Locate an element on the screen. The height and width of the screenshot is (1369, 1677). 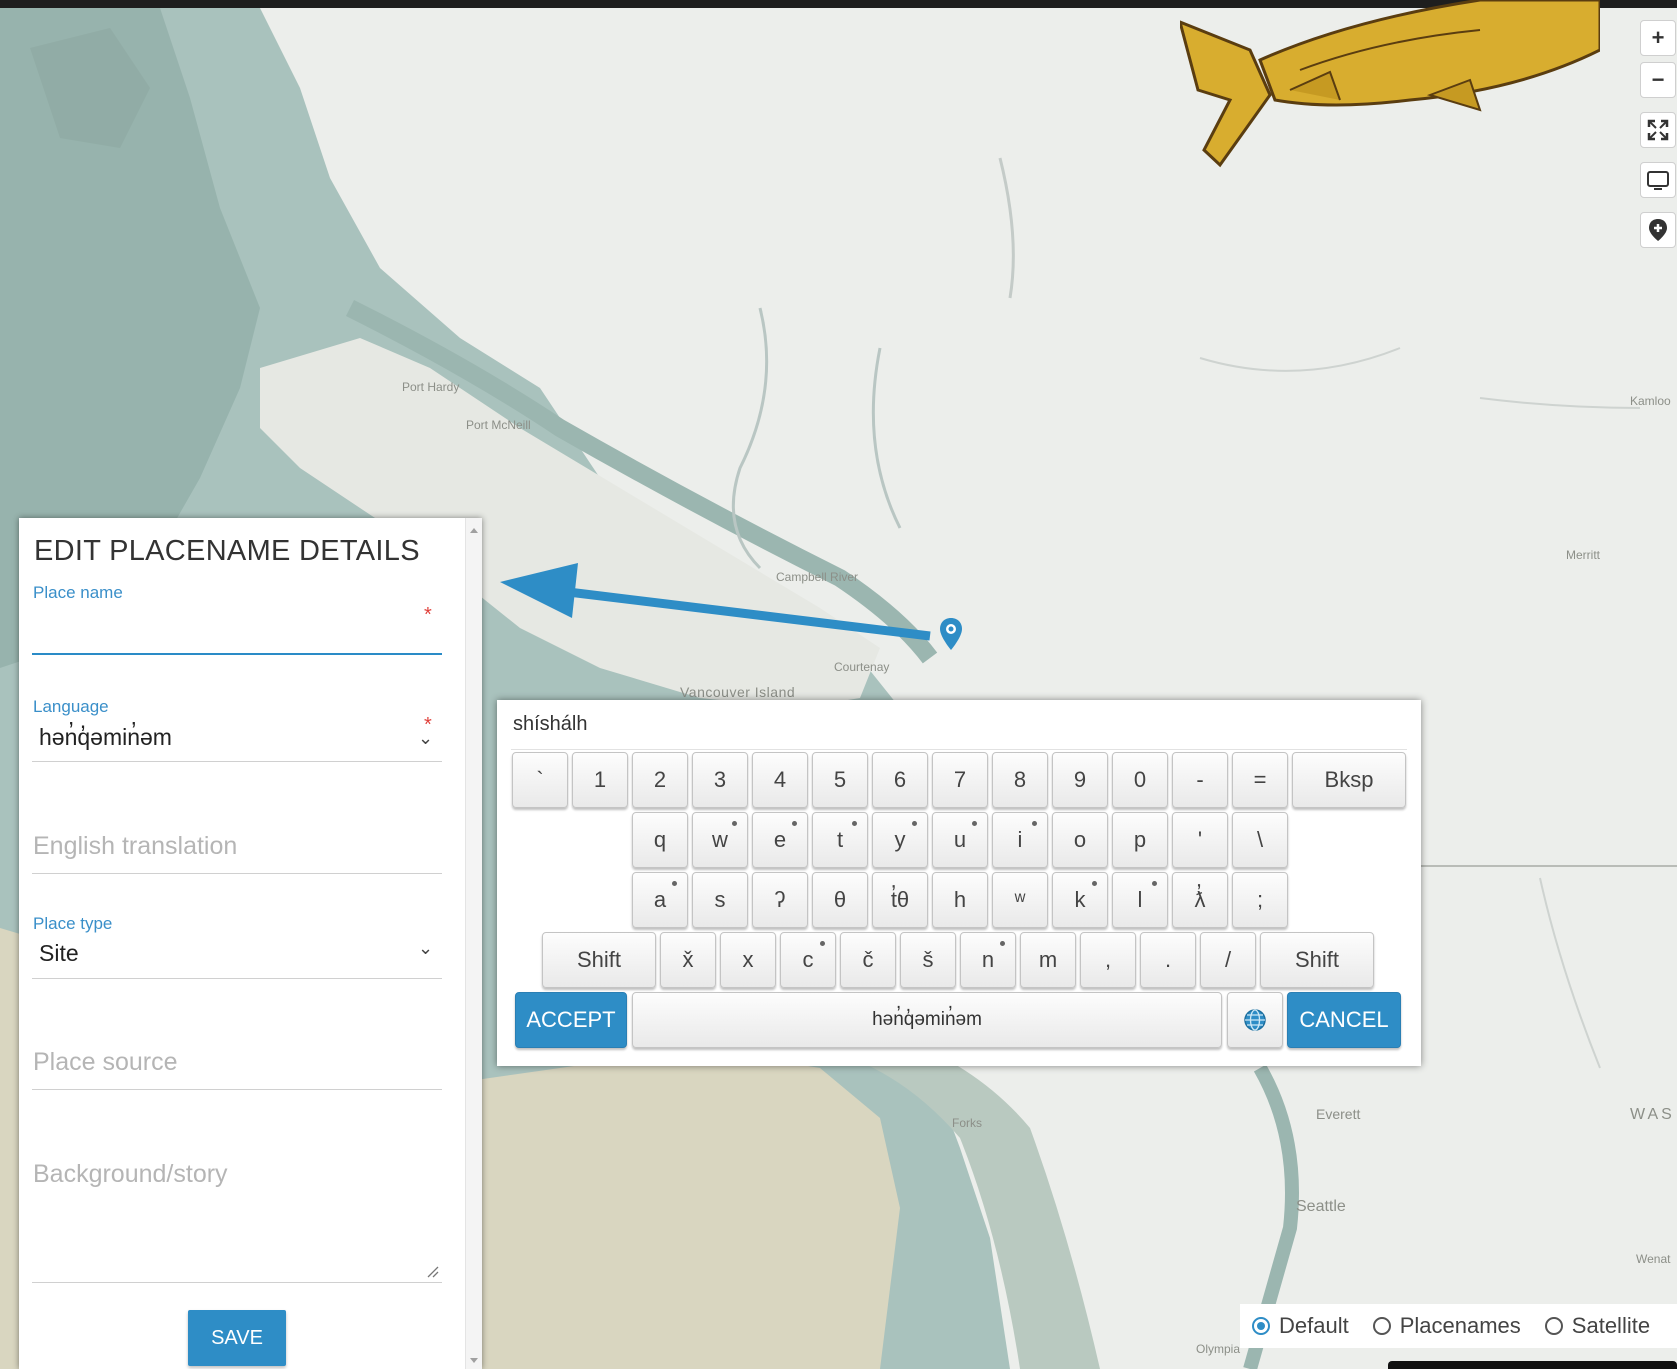
resize-handle-icon is located at coordinates (433, 1272).